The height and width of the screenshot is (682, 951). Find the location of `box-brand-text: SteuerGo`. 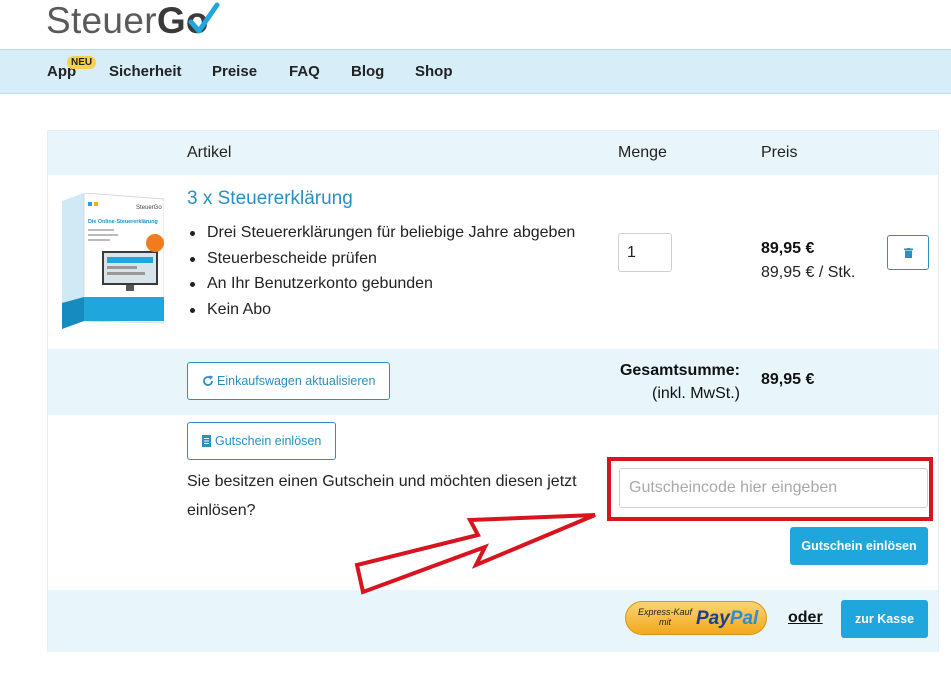

box-brand-text: SteuerGo is located at coordinates (149, 208).